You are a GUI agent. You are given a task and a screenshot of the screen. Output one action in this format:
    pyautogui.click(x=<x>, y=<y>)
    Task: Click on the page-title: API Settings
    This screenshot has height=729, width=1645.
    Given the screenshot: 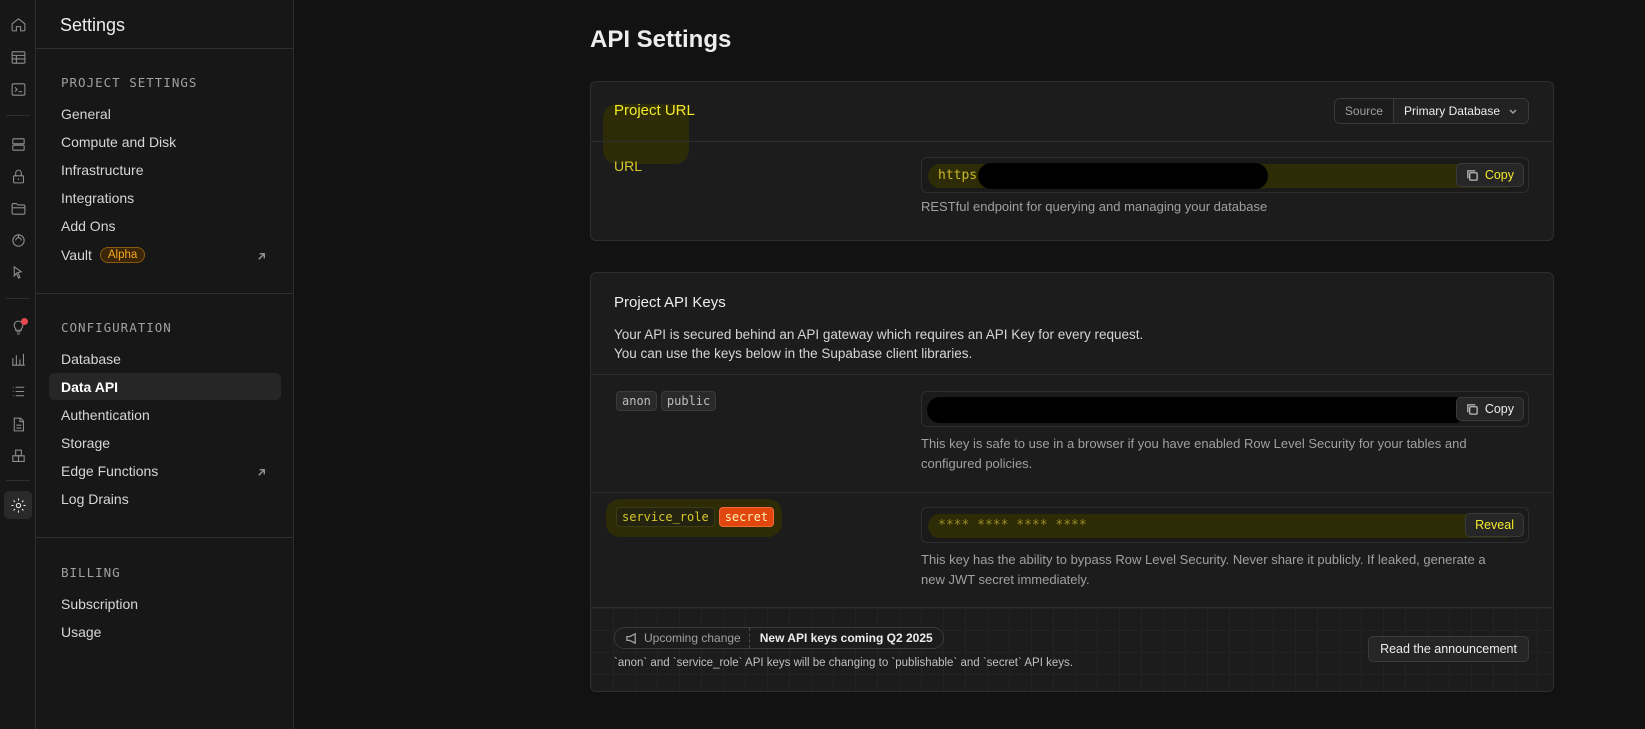 What is the action you would take?
    pyautogui.click(x=661, y=39)
    